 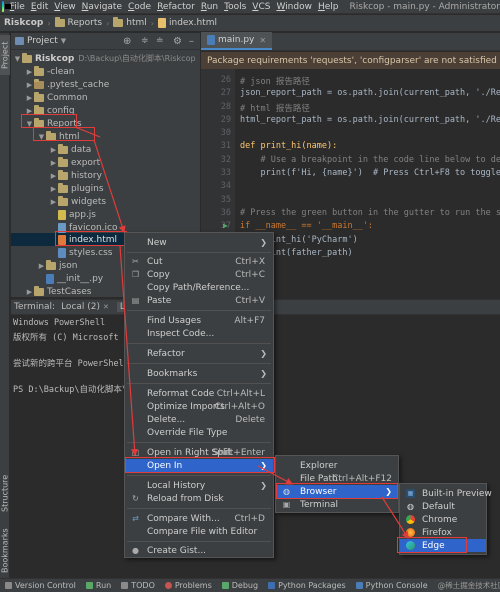 What do you see at coordinates (199, 498) in the screenshot?
I see `menu-item-reload-from-disk: ↻ Reload from Disk` at bounding box center [199, 498].